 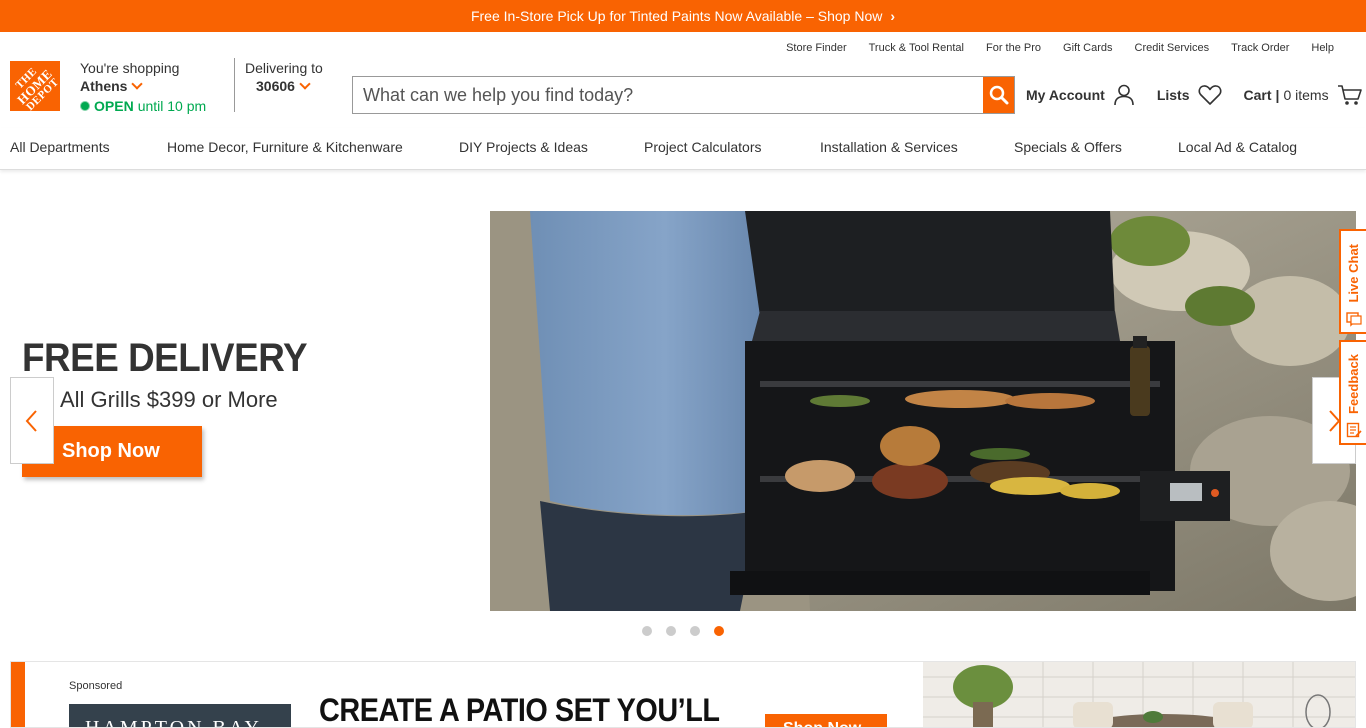 I want to click on live-chat-tab: Live Chat, so click(x=1352, y=281).